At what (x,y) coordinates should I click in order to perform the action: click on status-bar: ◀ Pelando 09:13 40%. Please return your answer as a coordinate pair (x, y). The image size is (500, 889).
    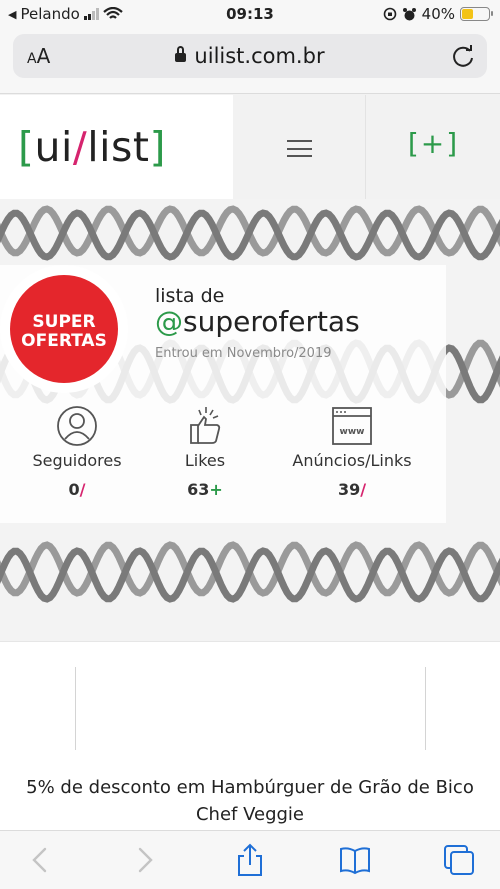
    Looking at the image, I should click on (250, 14).